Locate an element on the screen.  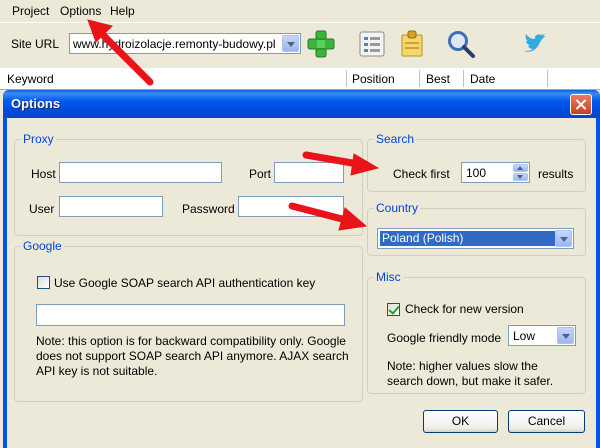
close-icon is located at coordinates (581, 104).